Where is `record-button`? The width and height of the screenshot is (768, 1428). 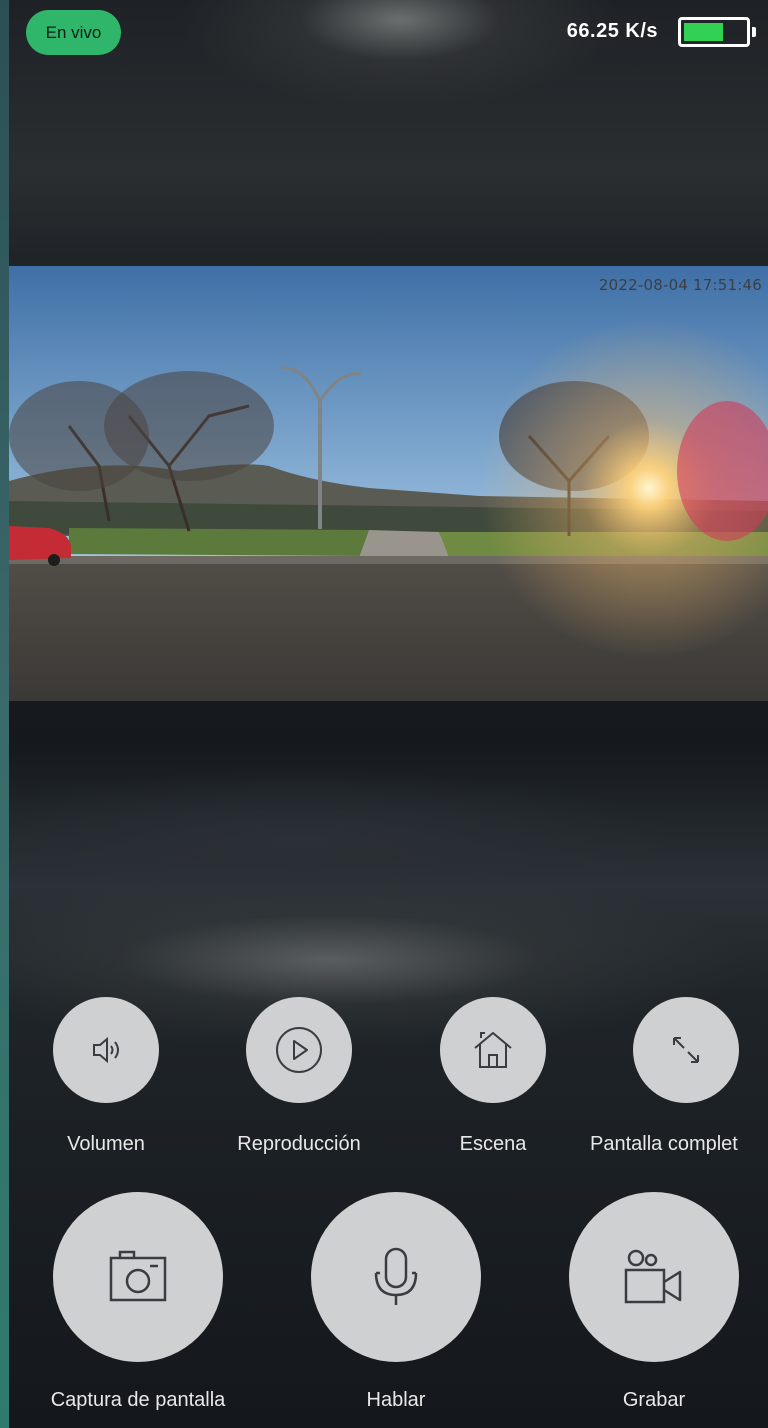
record-button is located at coordinates (654, 1277).